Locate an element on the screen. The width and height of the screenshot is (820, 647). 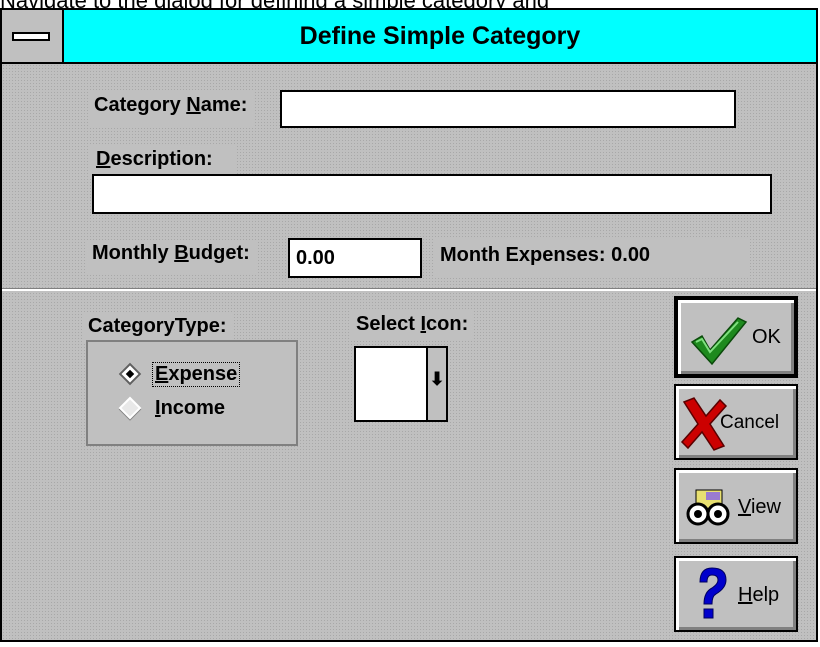
binoculars-icon is located at coordinates (708, 507).